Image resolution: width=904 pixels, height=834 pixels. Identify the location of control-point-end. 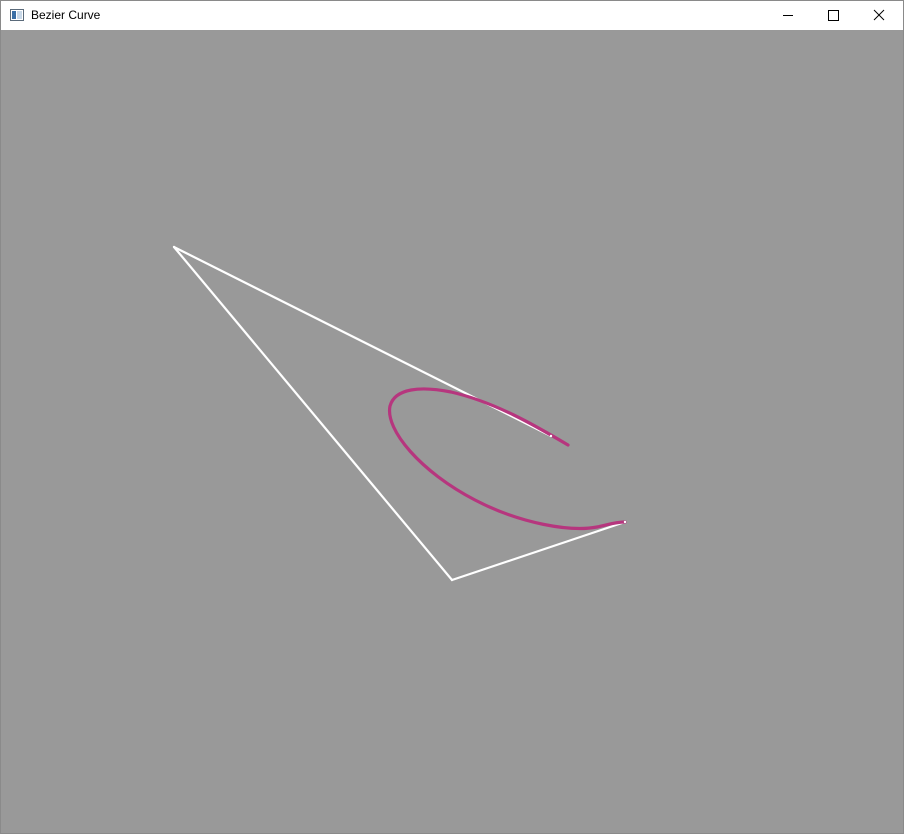
(625, 522).